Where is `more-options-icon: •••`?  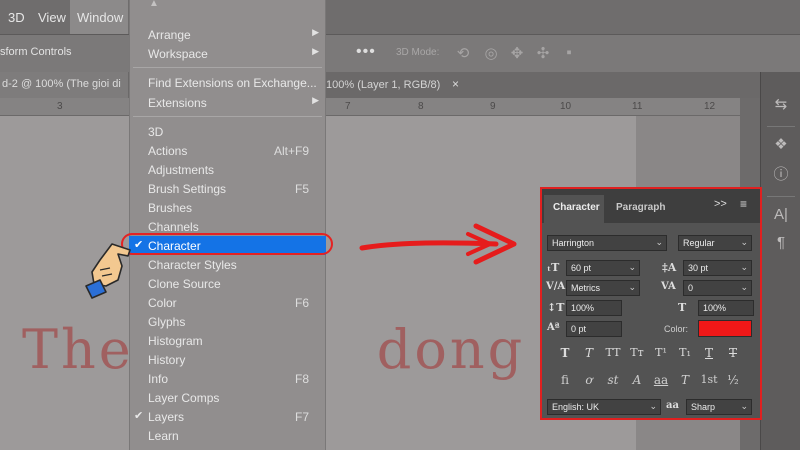 more-options-icon: ••• is located at coordinates (366, 52).